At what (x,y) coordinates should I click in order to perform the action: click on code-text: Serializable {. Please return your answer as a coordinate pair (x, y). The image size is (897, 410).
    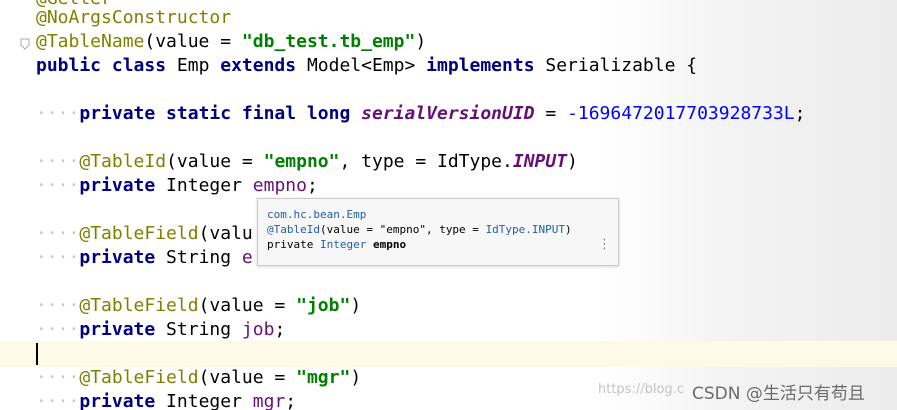
    Looking at the image, I should click on (616, 65).